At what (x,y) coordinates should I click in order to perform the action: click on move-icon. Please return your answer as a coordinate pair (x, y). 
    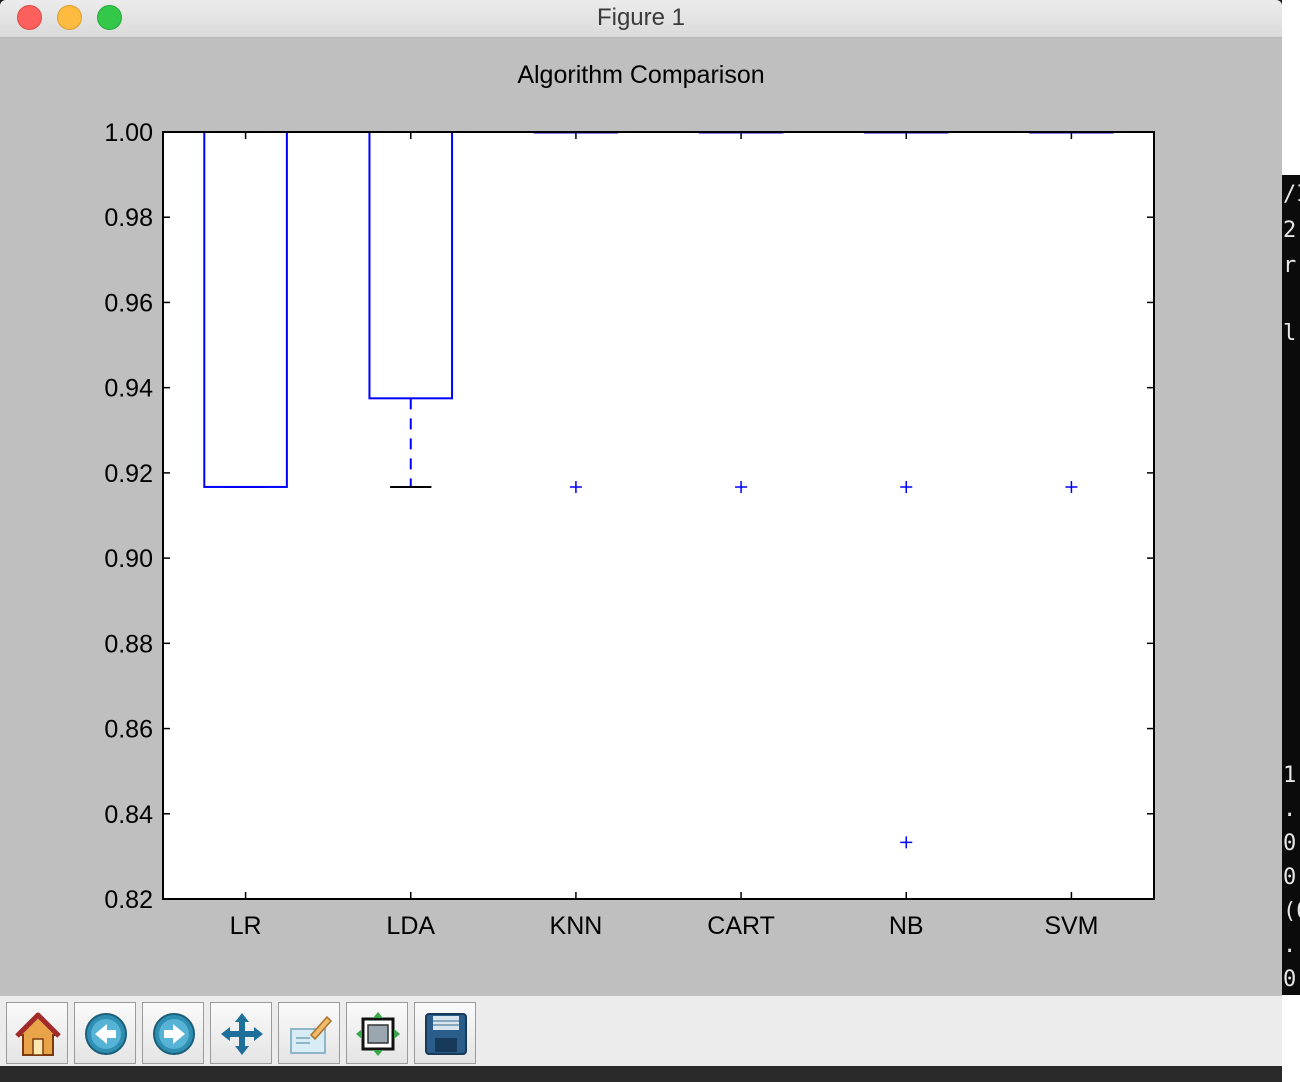
    Looking at the image, I should click on (242, 1034).